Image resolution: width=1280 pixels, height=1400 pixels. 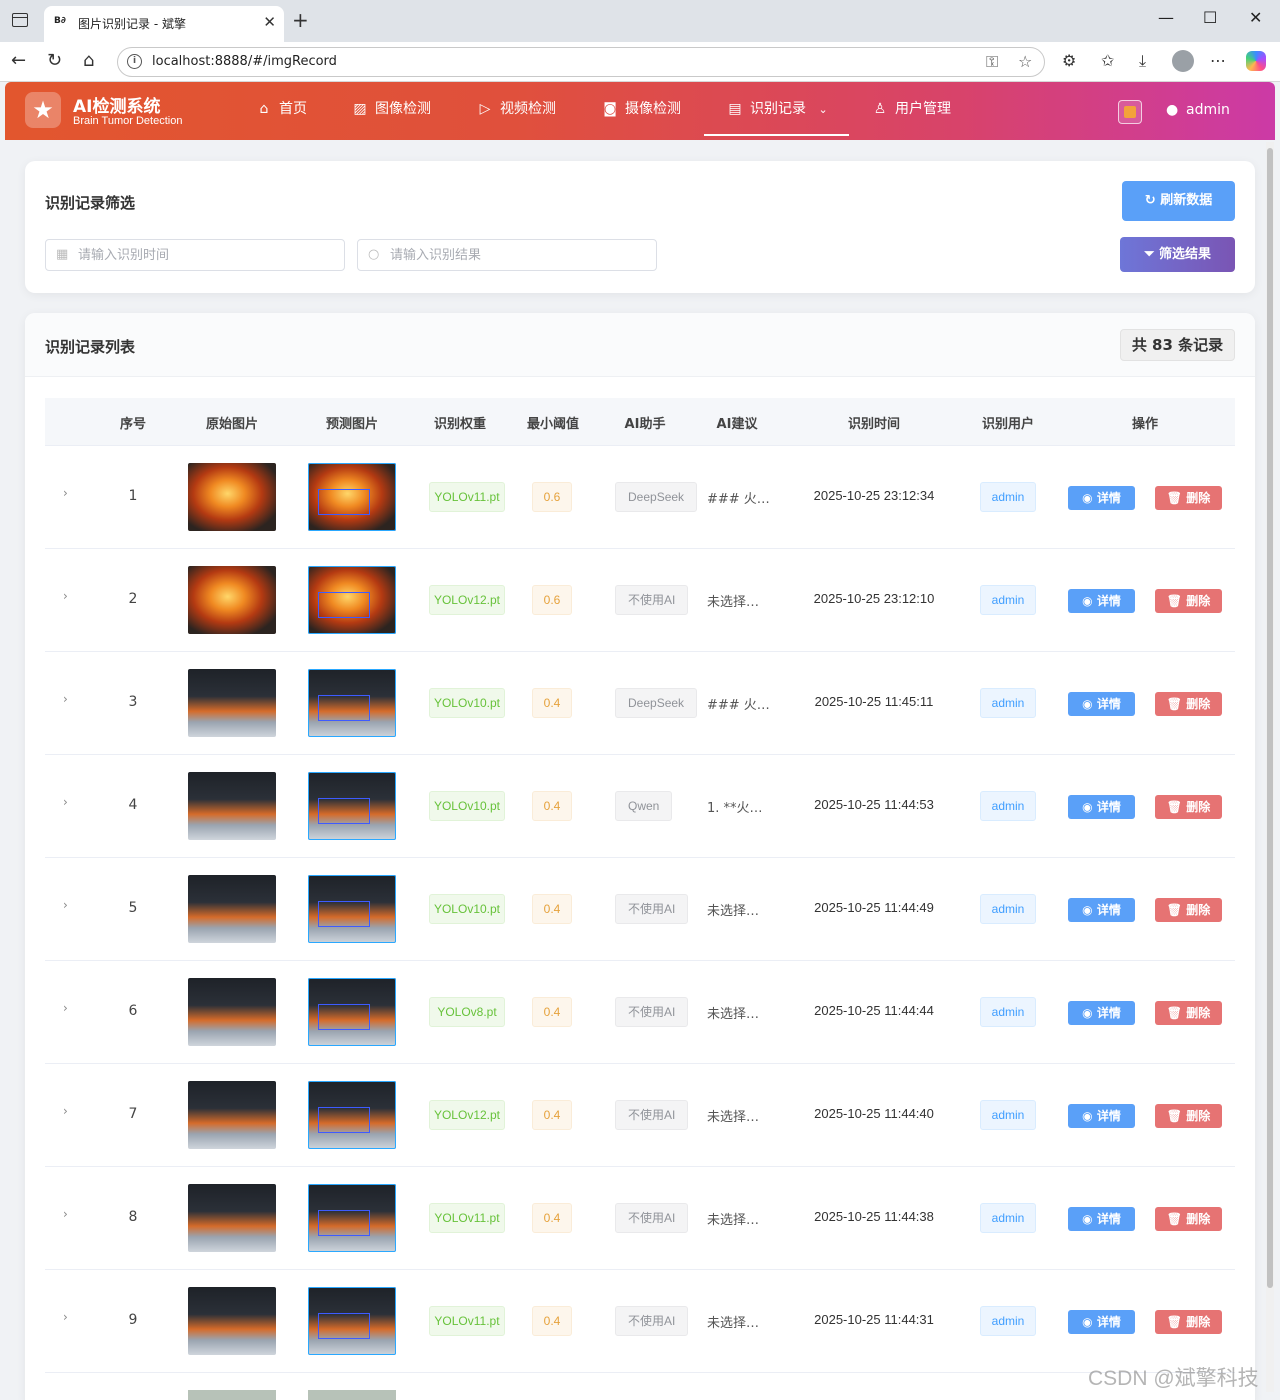 I want to click on document-icon: ▤, so click(x=735, y=109).